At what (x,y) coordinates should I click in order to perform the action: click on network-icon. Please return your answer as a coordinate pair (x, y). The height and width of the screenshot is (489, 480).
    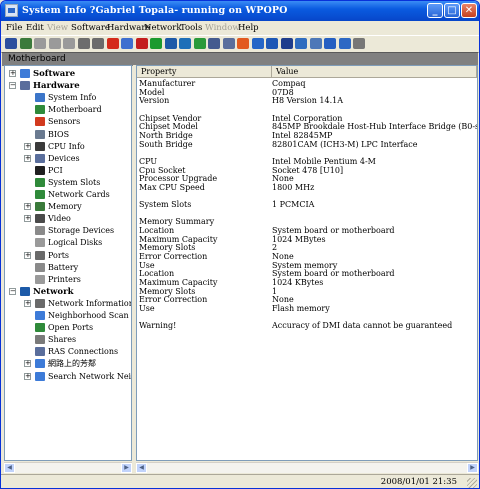
    Looking at the image, I should click on (170, 43).